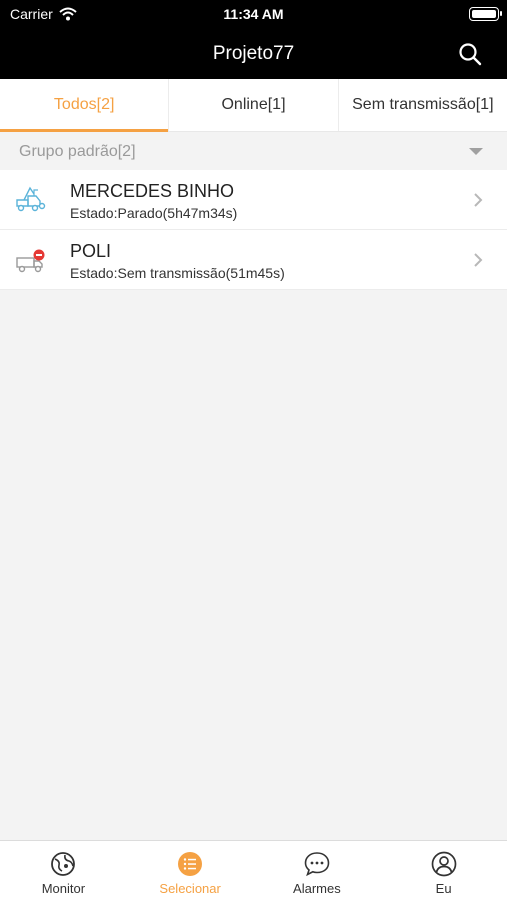 Image resolution: width=507 pixels, height=900 pixels. What do you see at coordinates (91, 251) in the screenshot?
I see `vehicle-name: POLI` at bounding box center [91, 251].